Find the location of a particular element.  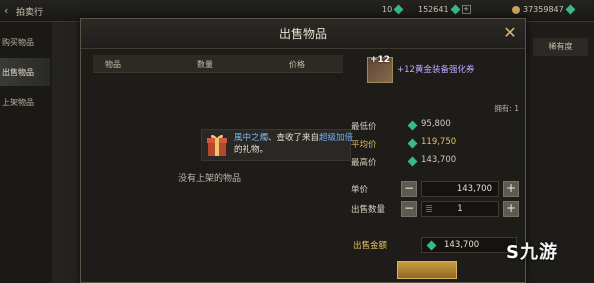

total-box: 143,700 is located at coordinates (469, 245).